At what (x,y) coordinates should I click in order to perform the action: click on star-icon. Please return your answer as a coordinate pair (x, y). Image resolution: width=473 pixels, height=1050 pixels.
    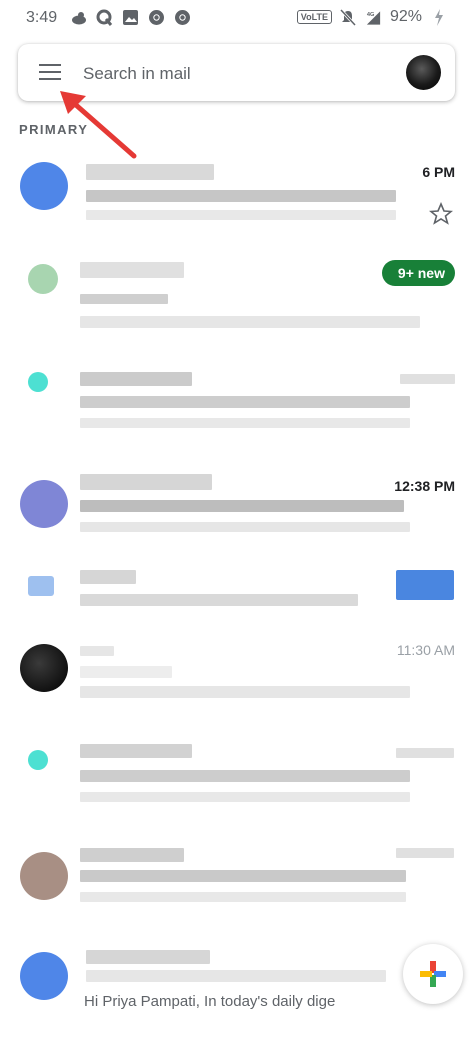
    Looking at the image, I should click on (441, 214).